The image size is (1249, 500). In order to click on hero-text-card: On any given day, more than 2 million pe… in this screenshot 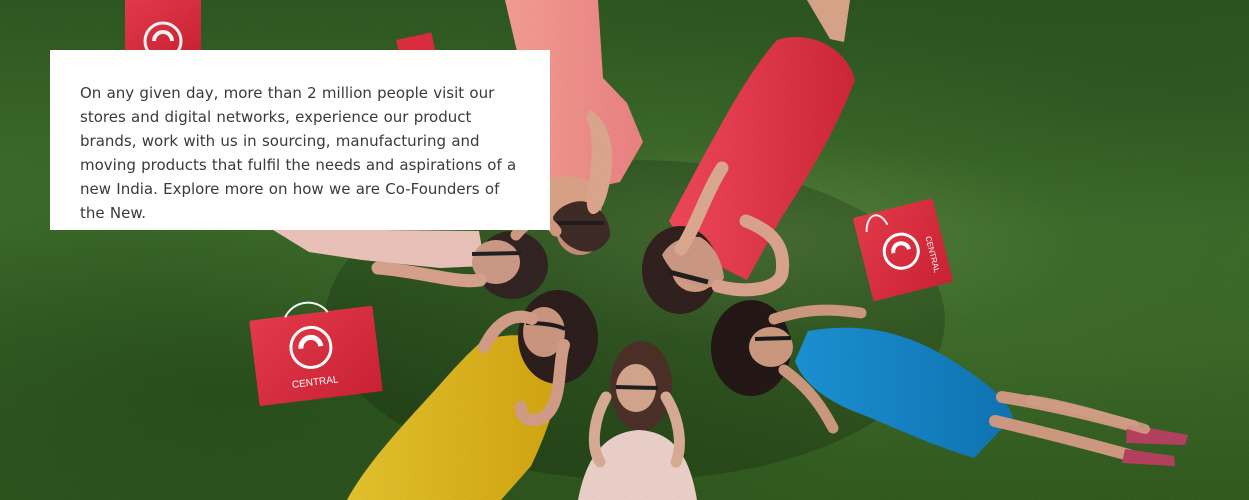, I will do `click(300, 140)`.